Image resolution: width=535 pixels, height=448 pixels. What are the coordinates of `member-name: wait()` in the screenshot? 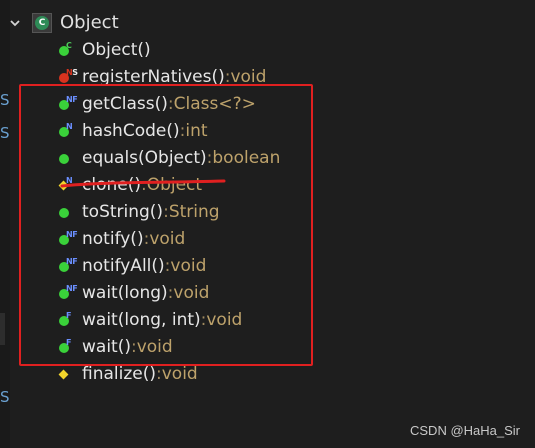 It's located at (106, 346).